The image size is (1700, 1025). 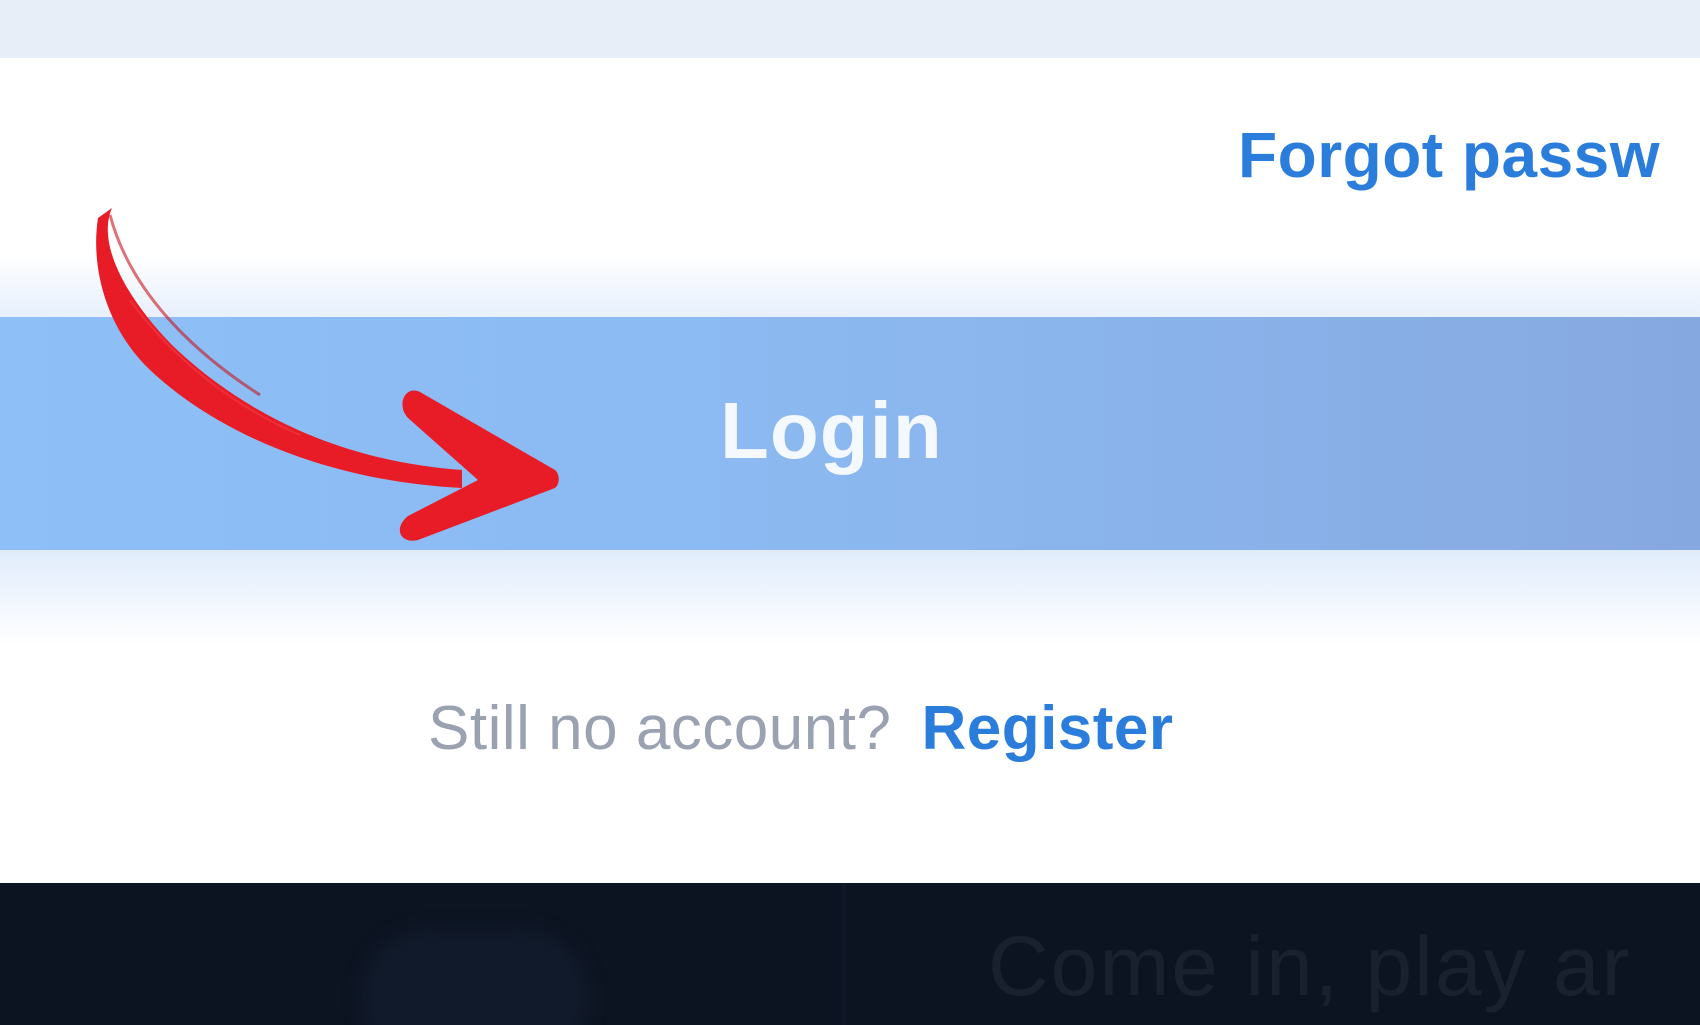 I want to click on footer-button-blurred, so click(x=475, y=976).